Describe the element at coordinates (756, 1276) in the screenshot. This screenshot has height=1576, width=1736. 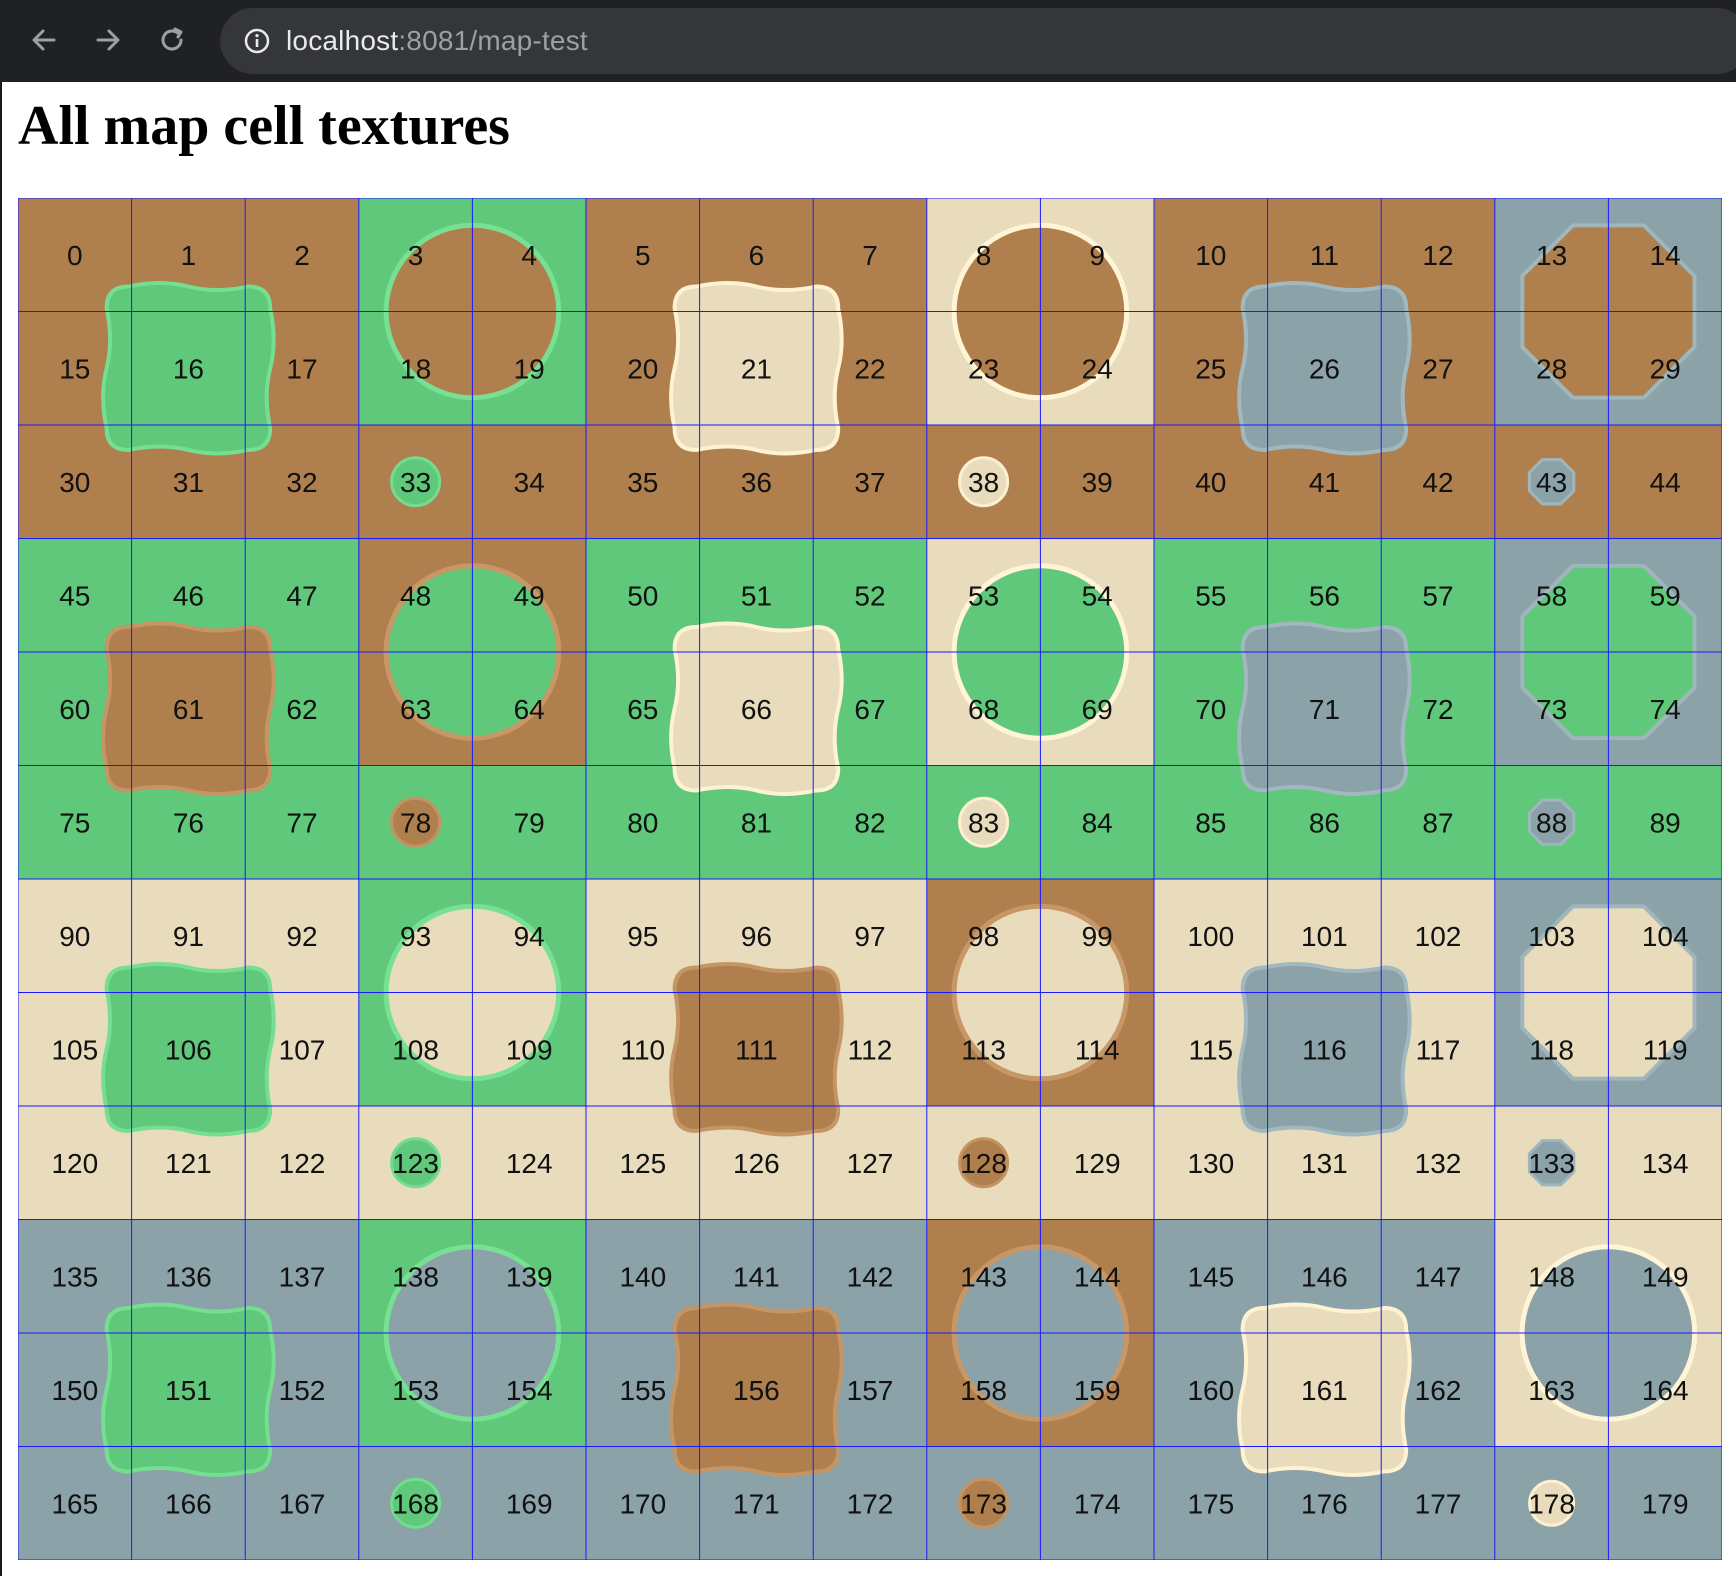
I see `cell-label: 141` at that location.